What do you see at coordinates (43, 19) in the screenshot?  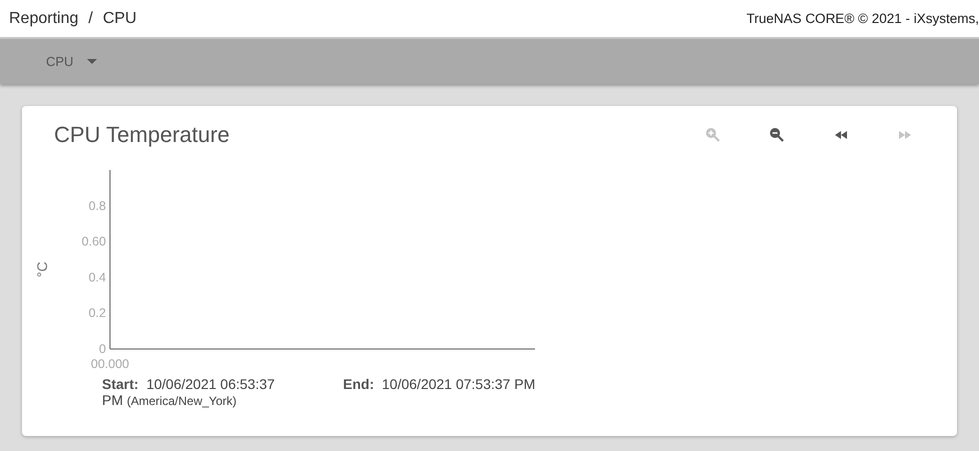 I see `breadcrumb-item: Reporting` at bounding box center [43, 19].